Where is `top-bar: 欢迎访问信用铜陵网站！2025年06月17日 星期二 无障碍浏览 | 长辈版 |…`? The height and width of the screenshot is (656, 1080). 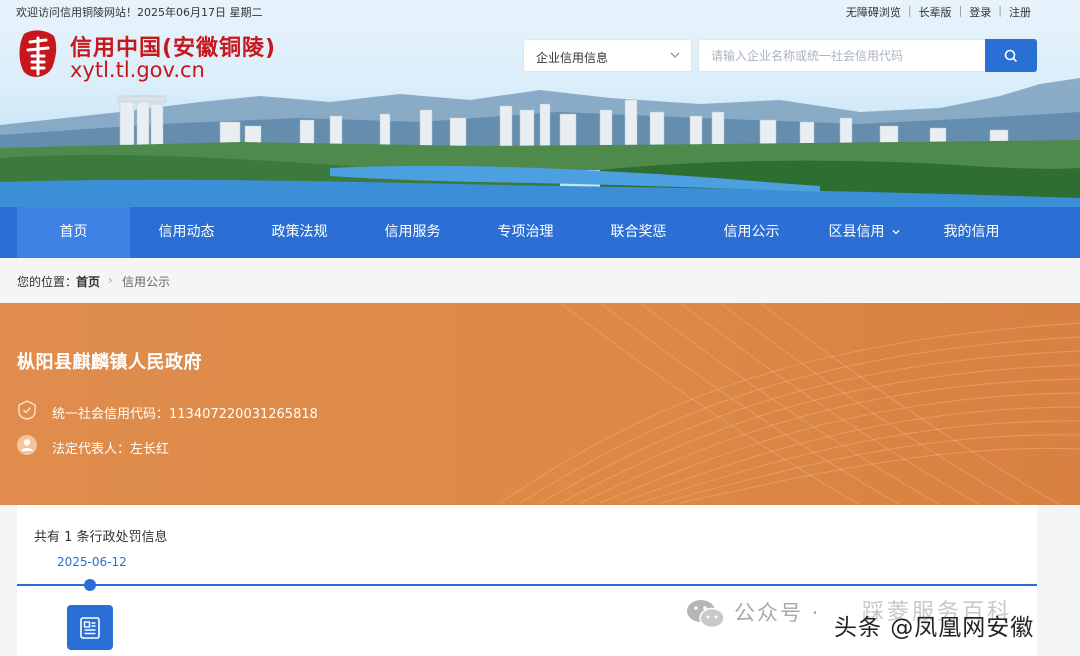 top-bar: 欢迎访问信用铜陵网站！2025年06月17日 星期二 无障碍浏览 | 长辈版 |… is located at coordinates (540, 11).